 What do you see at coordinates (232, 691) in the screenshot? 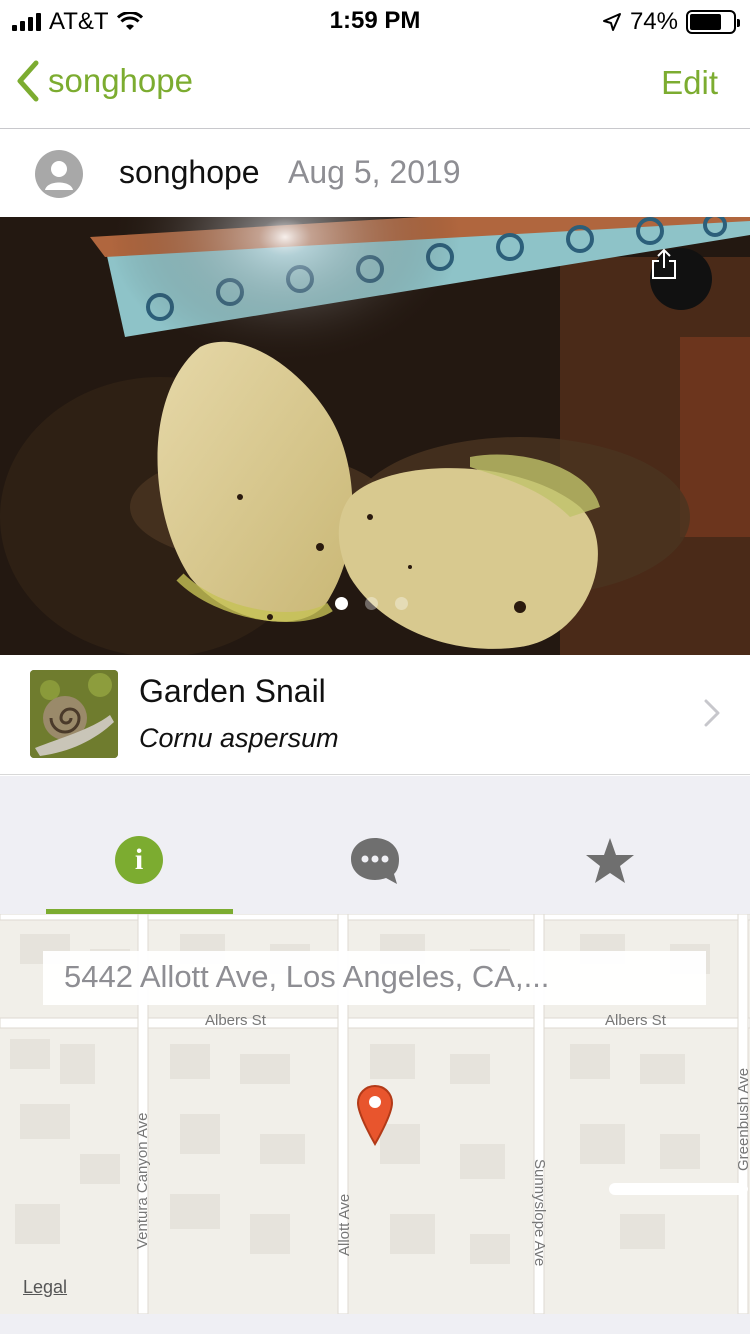
I see `species-common-name: Garden Snail` at bounding box center [232, 691].